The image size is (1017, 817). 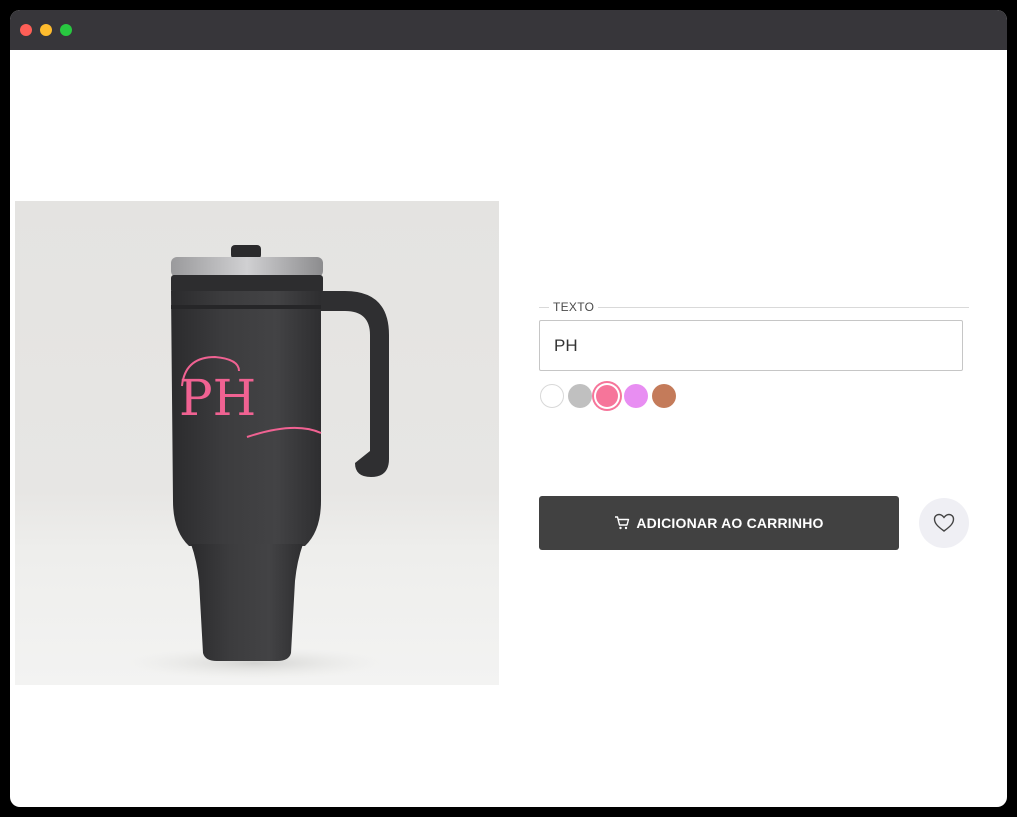 What do you see at coordinates (257, 462) in the screenshot?
I see `tumbler-illustration: PH` at bounding box center [257, 462].